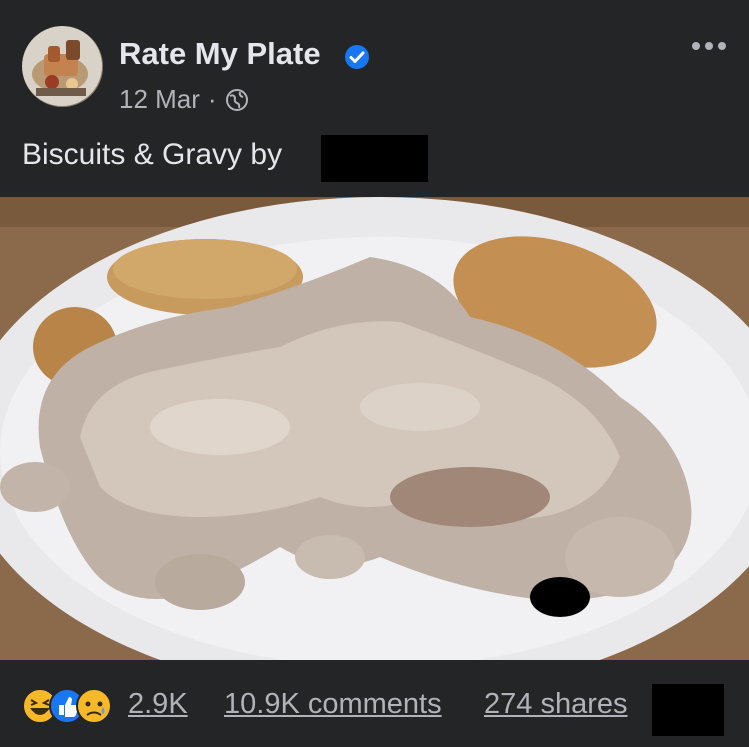 The height and width of the screenshot is (747, 749). Describe the element at coordinates (556, 704) in the screenshot. I see `shares-link: 274 shares` at that location.